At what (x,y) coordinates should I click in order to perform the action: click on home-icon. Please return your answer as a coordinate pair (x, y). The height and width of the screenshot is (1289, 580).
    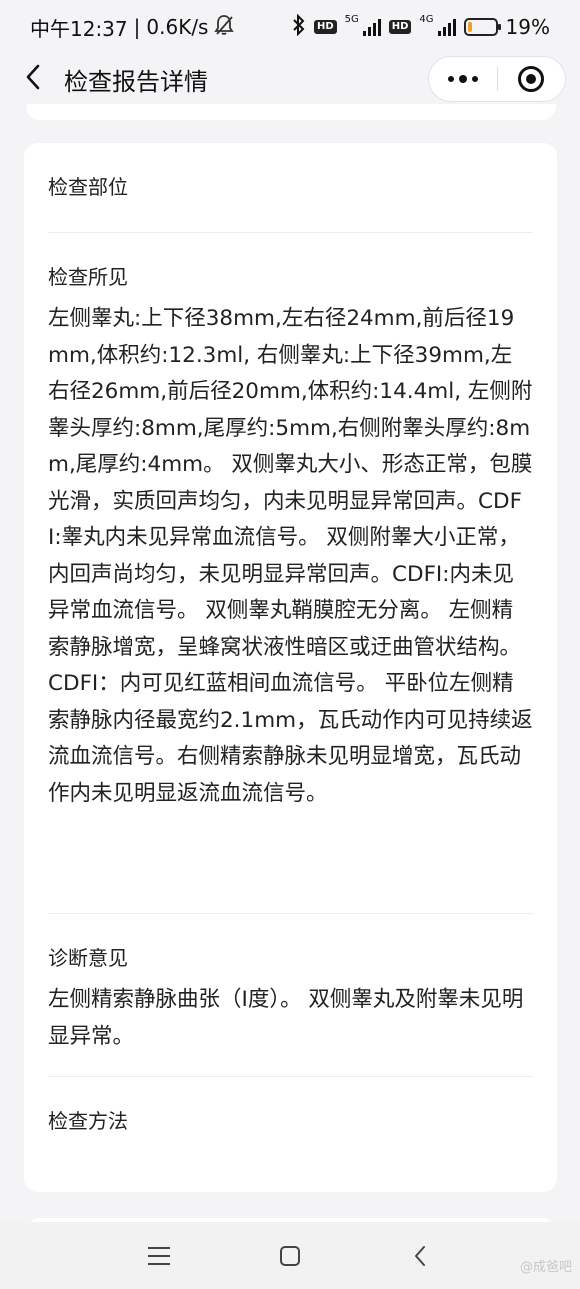
    Looking at the image, I should click on (290, 1256).